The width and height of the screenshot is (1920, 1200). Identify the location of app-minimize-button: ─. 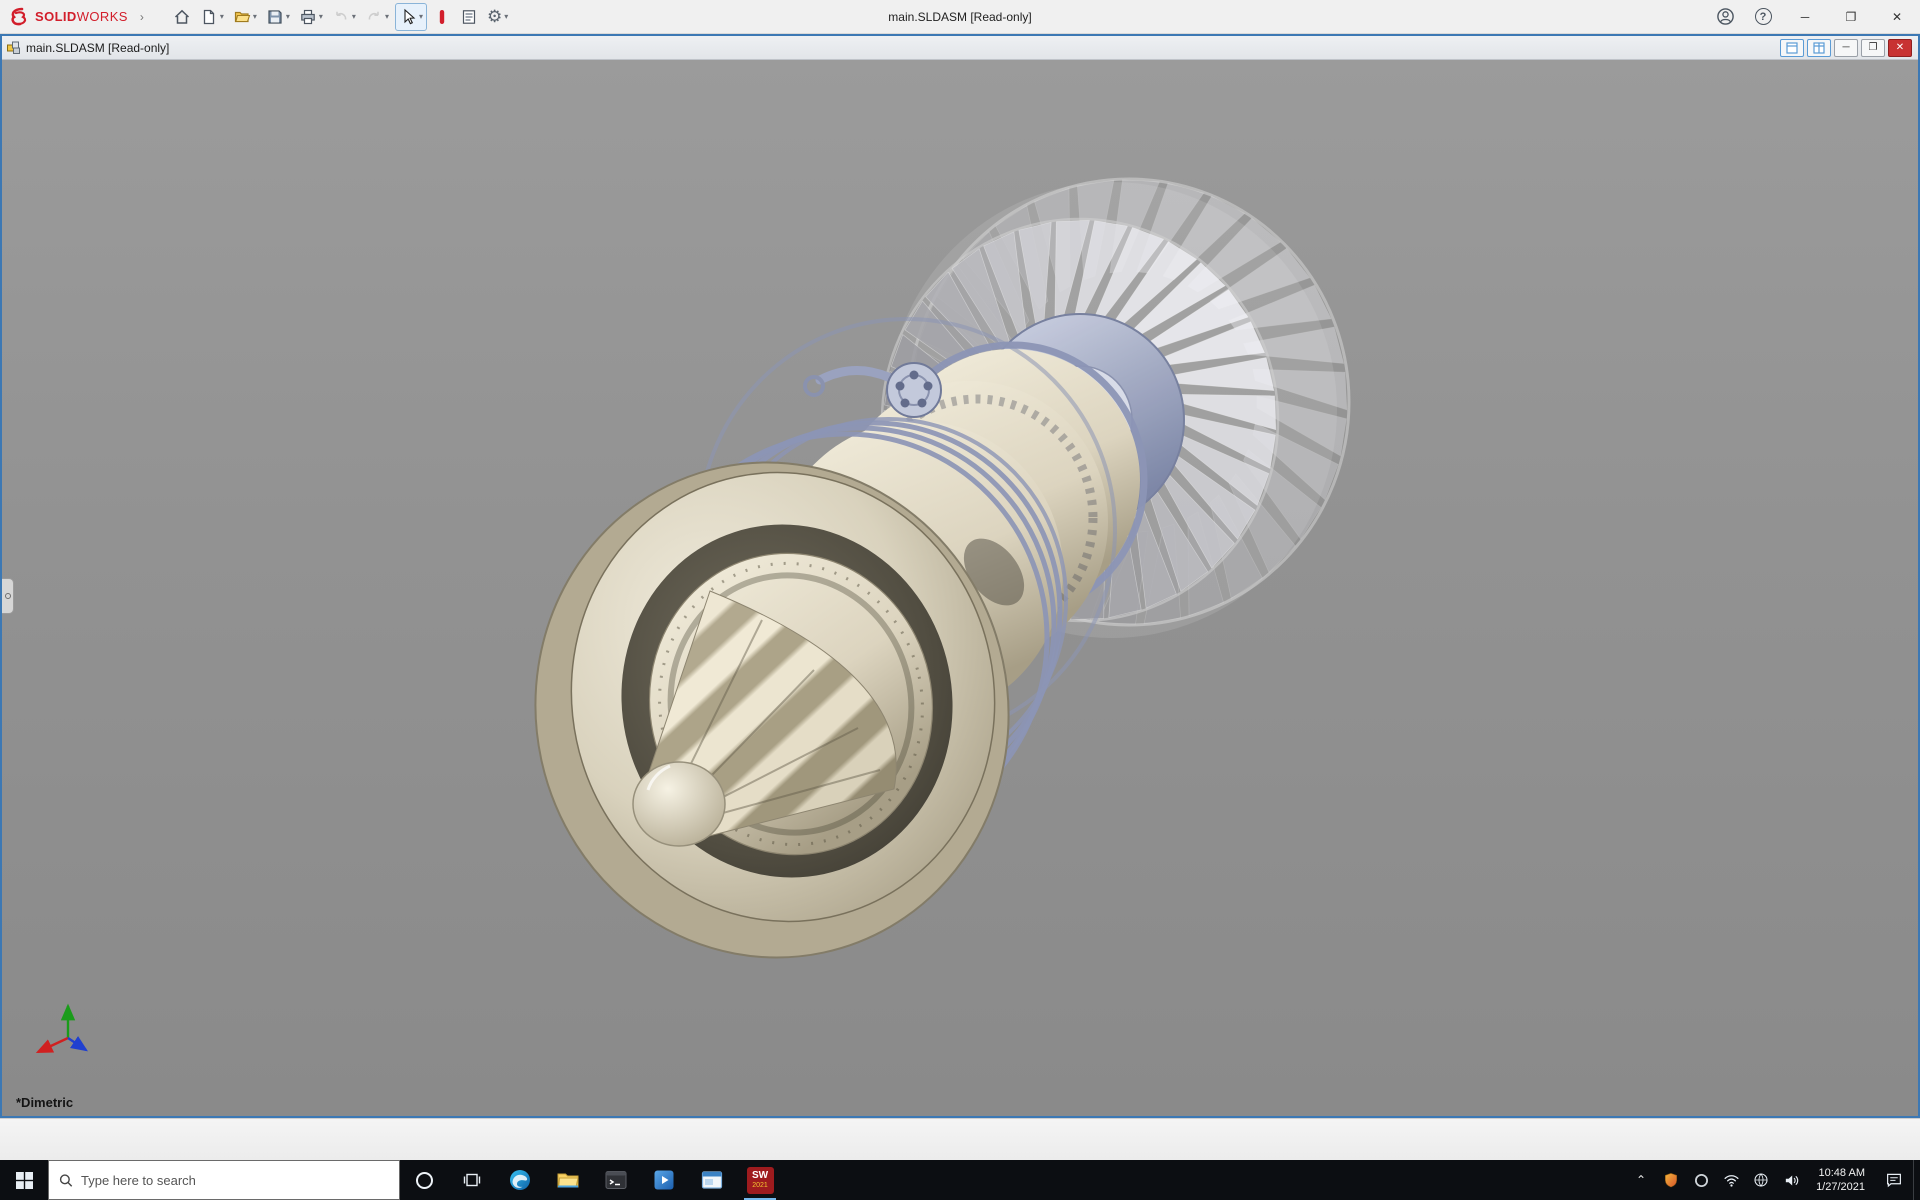
(1805, 16).